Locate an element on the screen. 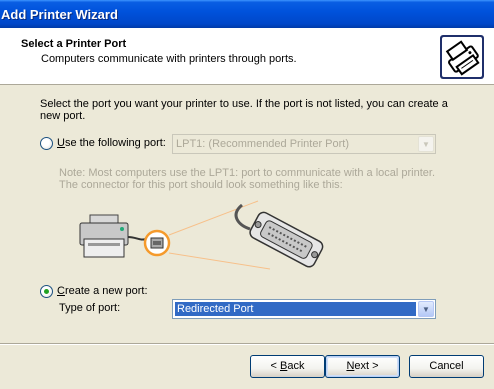  existing-port-select: LPT1: (Recommended Printer Port) ▼ is located at coordinates (304, 144).